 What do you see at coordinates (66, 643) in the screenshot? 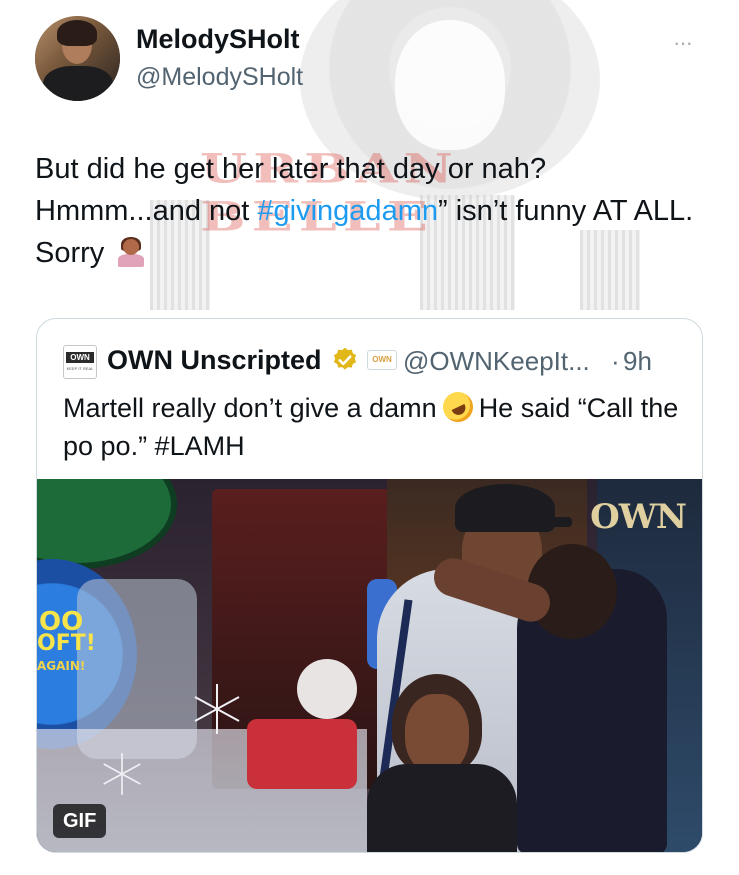
I see `arcade-text: OFT!` at bounding box center [66, 643].